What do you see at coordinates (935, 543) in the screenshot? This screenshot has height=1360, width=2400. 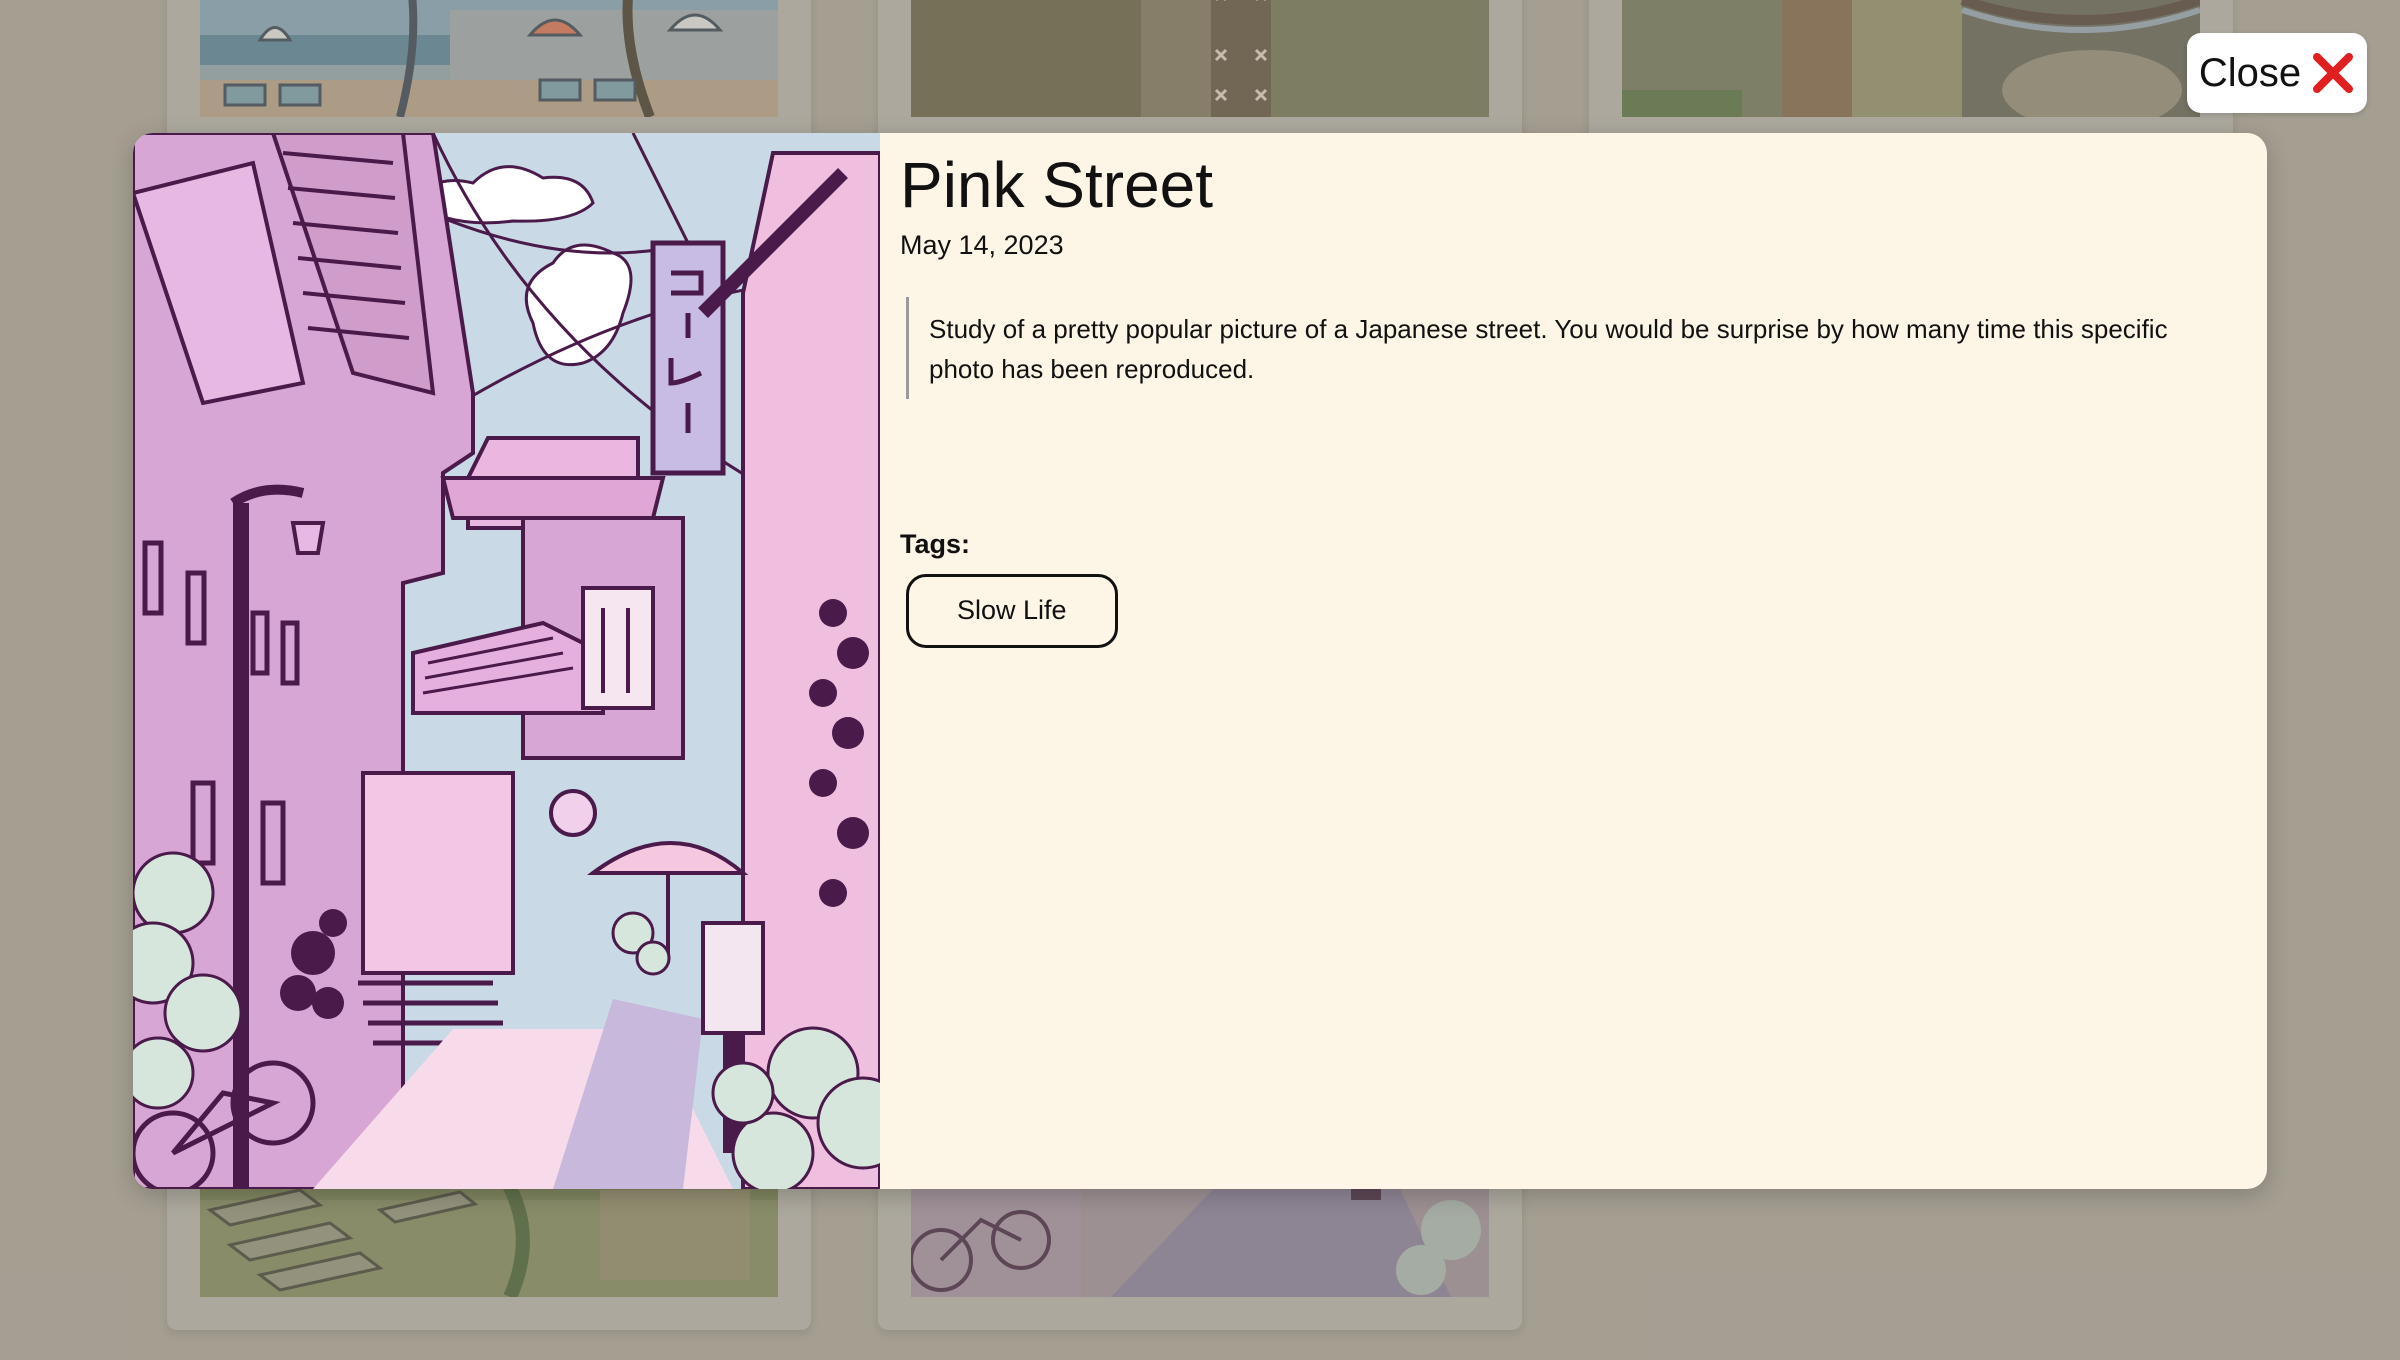 I see `tags-label: Tags:` at bounding box center [935, 543].